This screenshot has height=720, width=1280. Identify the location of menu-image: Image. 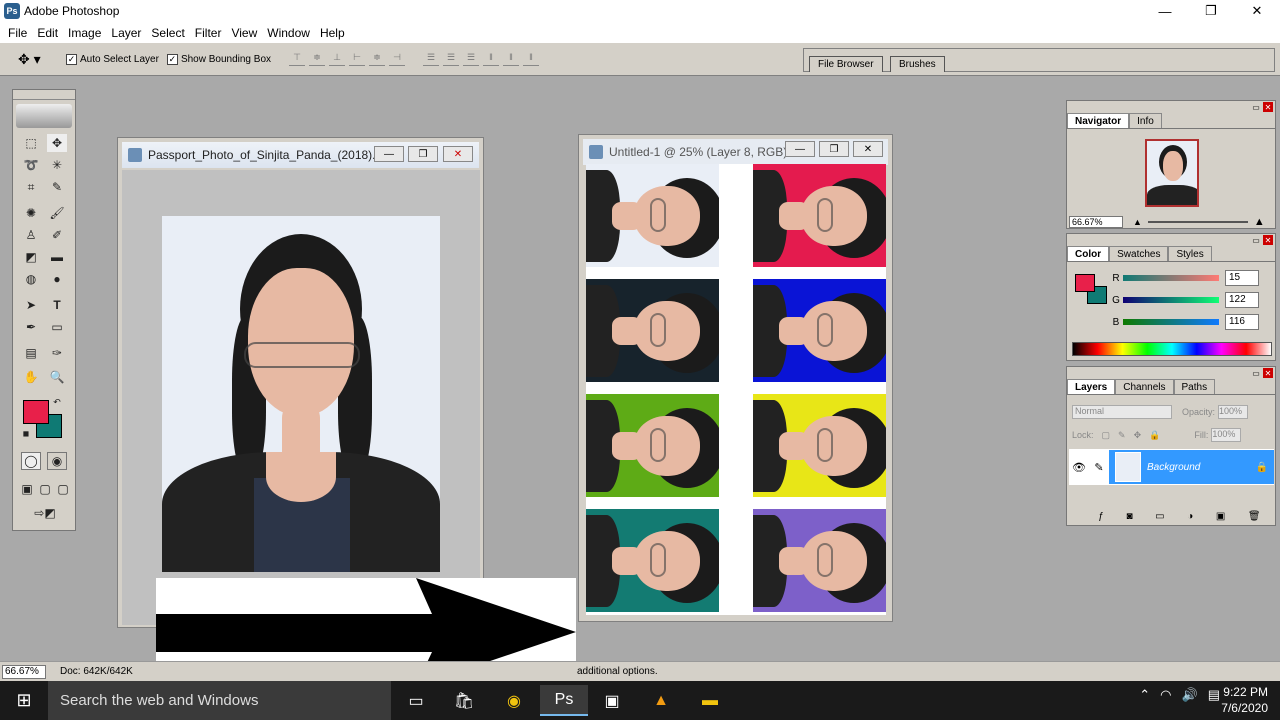
(84, 33).